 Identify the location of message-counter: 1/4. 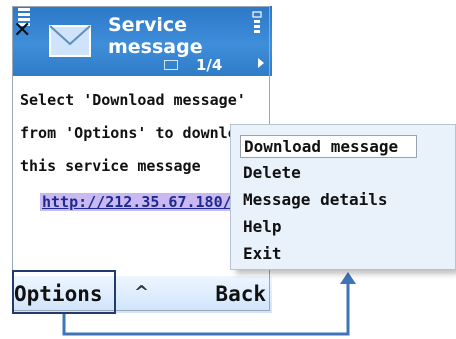
(209, 65).